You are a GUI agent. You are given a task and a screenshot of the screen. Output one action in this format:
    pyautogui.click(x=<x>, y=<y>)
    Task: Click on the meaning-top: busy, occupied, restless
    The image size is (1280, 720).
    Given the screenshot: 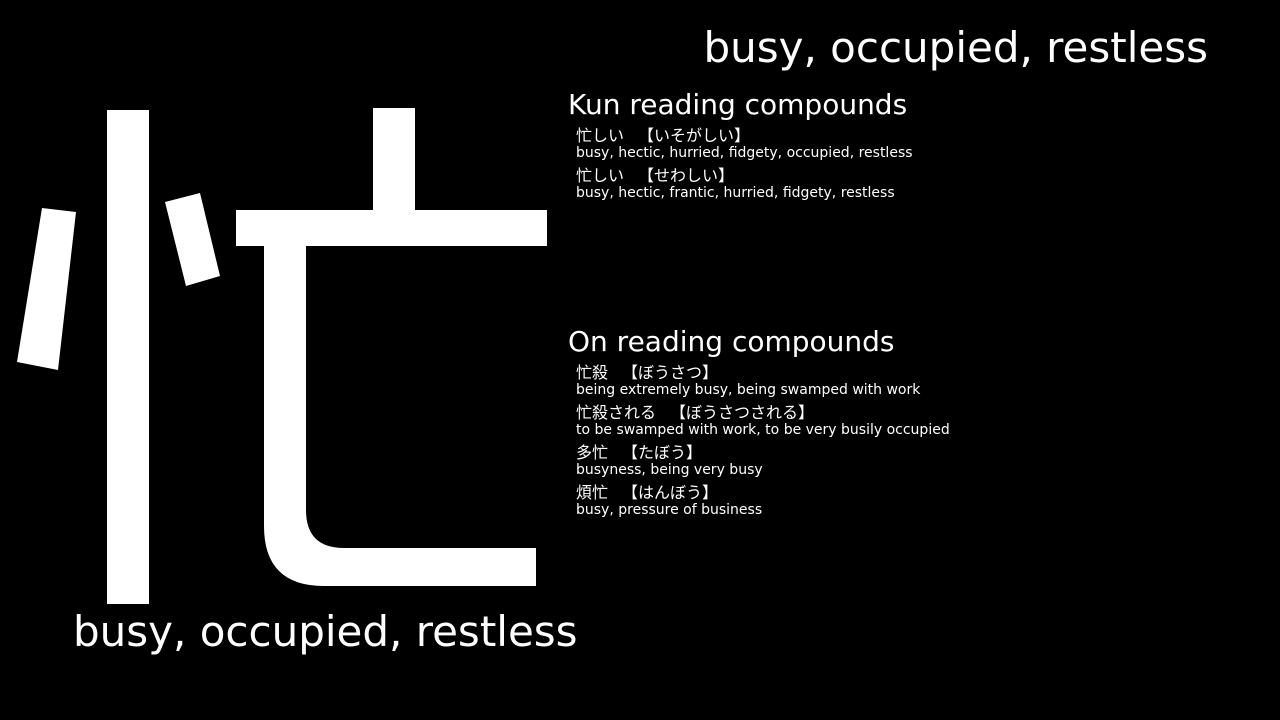 What is the action you would take?
    pyautogui.click(x=955, y=47)
    